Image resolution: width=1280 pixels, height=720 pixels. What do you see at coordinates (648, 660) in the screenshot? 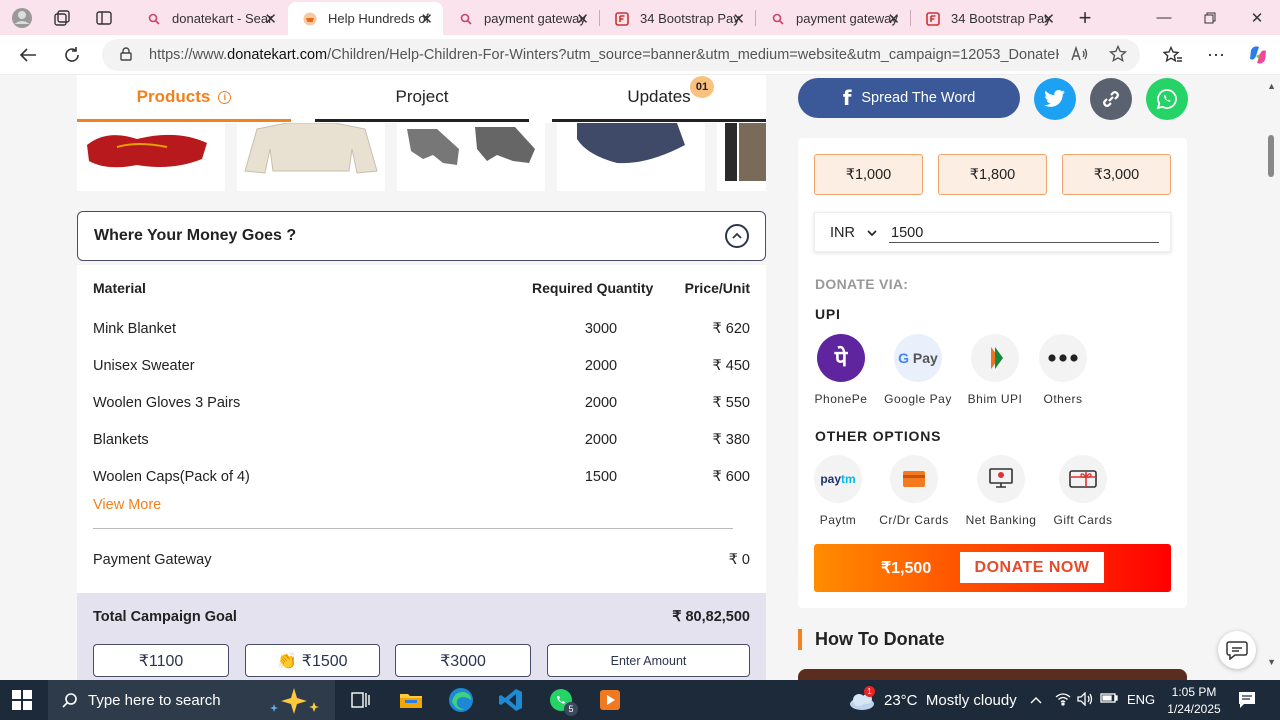
I see `enter-amount-button: Enter Amount` at bounding box center [648, 660].